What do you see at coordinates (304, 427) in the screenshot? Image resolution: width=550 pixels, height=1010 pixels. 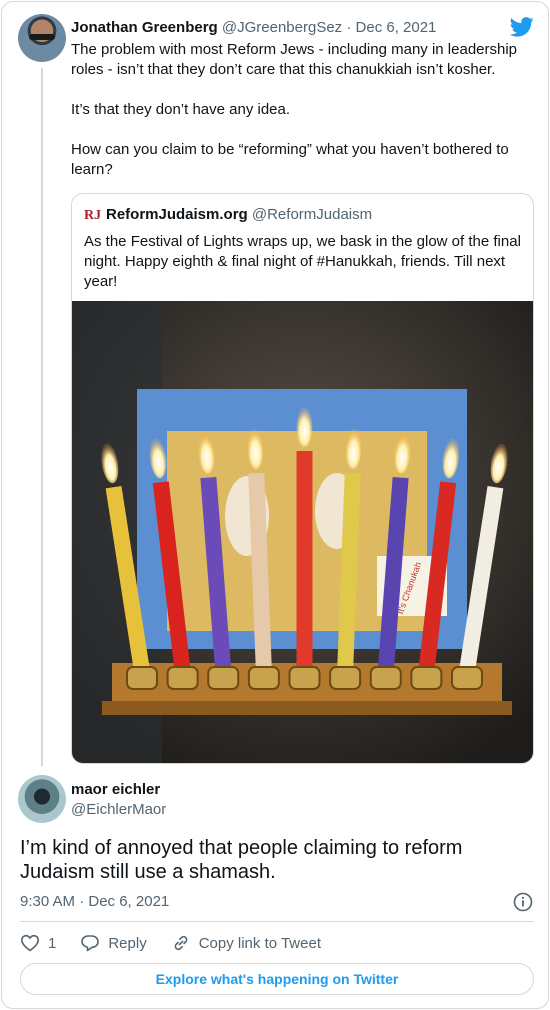 I see `candle-flame` at bounding box center [304, 427].